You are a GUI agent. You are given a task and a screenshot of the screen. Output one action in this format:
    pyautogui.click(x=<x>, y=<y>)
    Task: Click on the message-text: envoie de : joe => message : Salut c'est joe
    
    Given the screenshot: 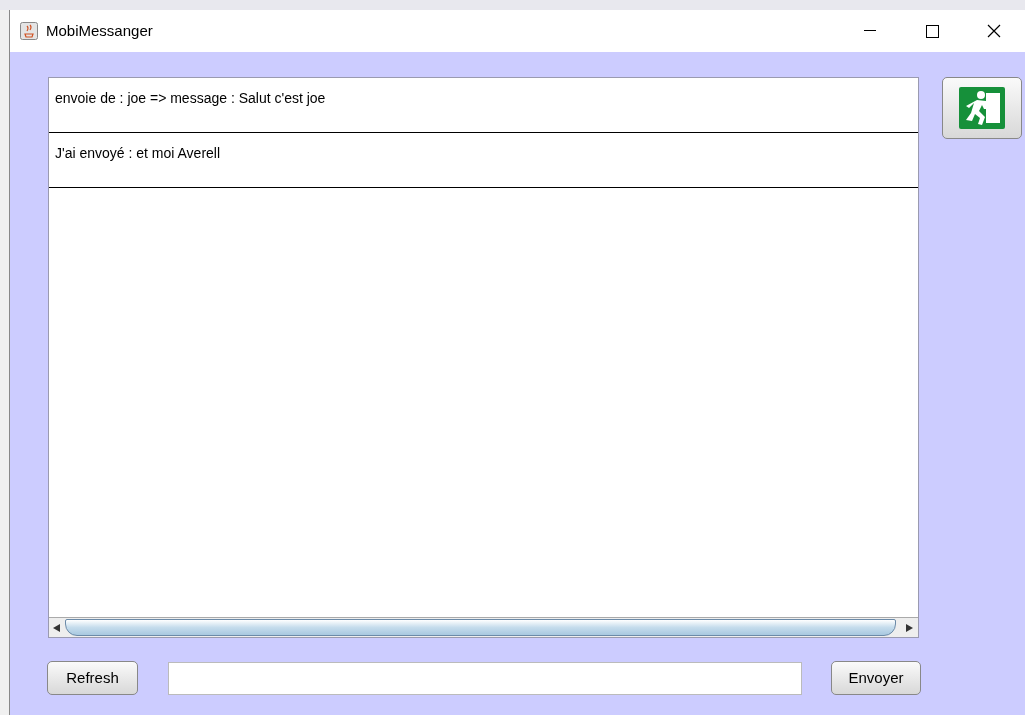 What is the action you would take?
    pyautogui.click(x=190, y=98)
    